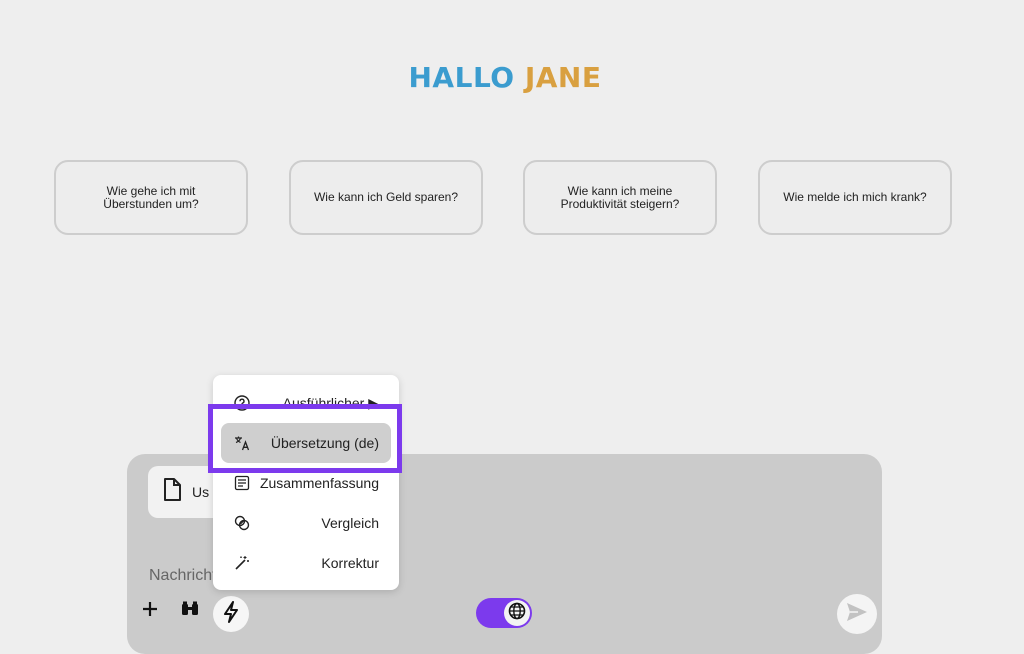 The height and width of the screenshot is (654, 1024). I want to click on greeting-title: HALLO JANE, so click(505, 78).